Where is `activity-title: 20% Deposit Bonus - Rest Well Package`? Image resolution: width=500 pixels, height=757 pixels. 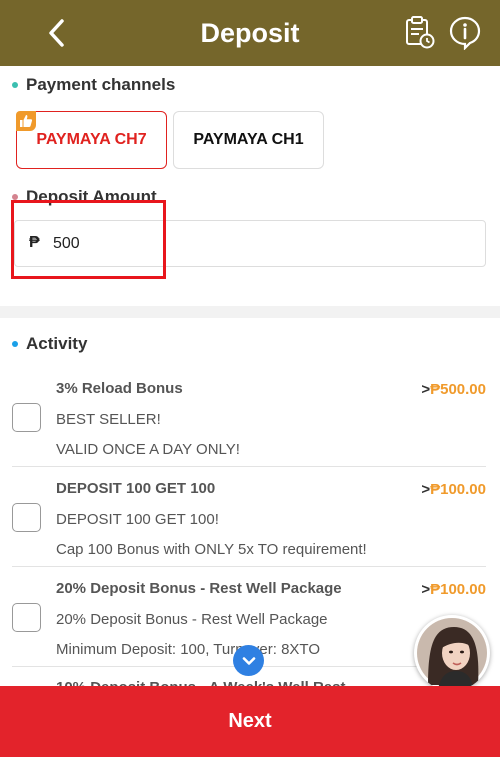 activity-title: 20% Deposit Bonus - Rest Well Package is located at coordinates (199, 588).